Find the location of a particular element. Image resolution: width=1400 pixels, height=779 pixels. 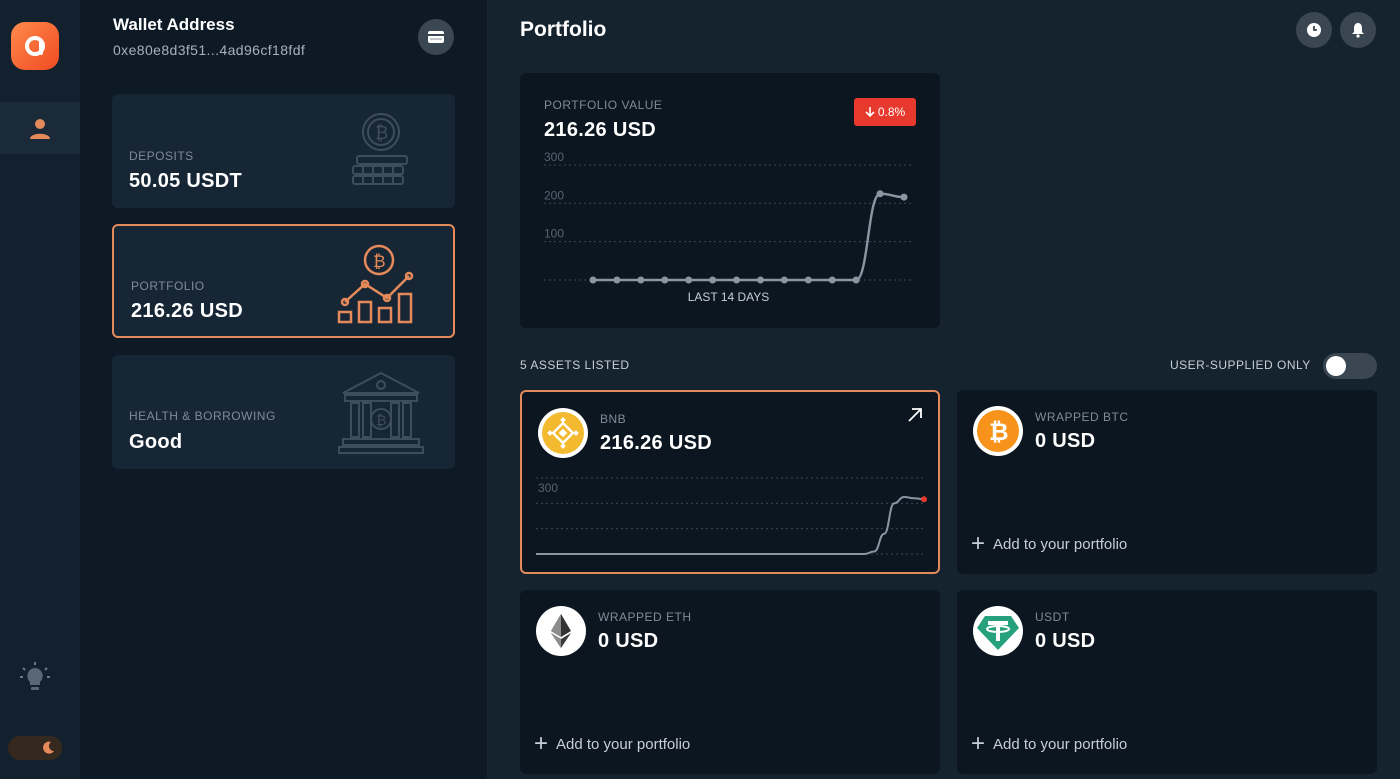

logo-icon is located at coordinates (35, 46).